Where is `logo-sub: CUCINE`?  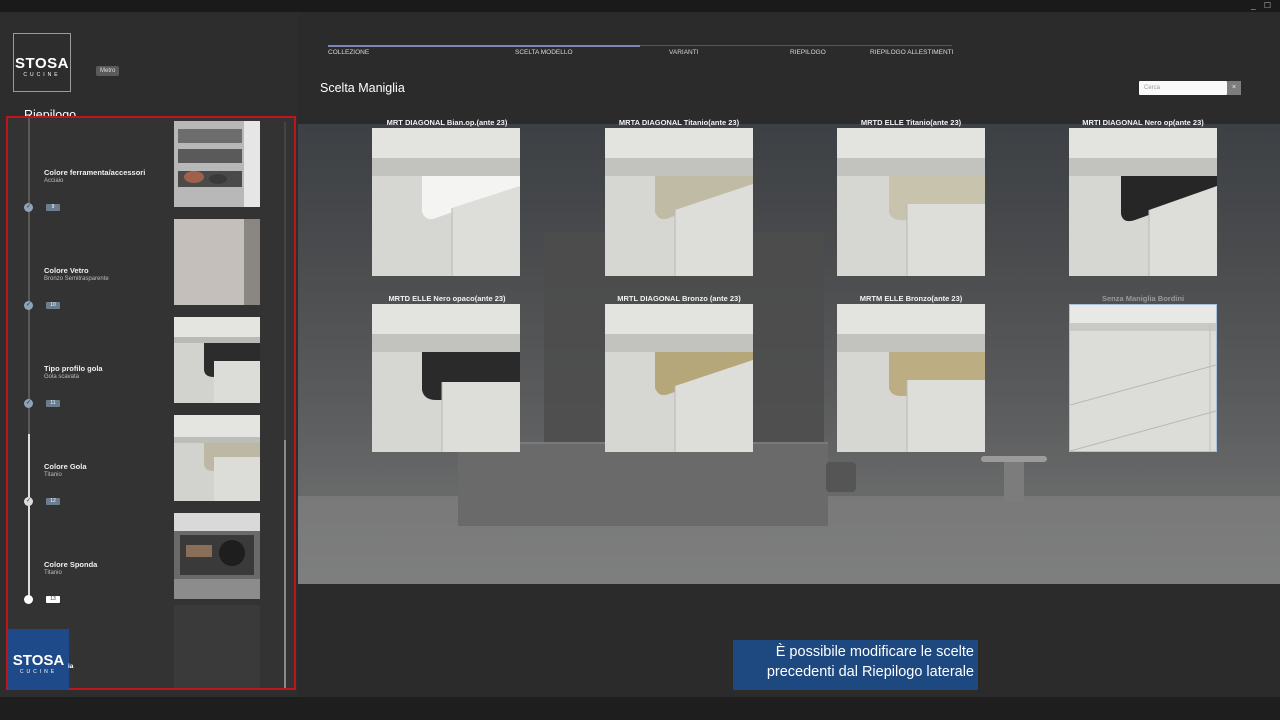 logo-sub: CUCINE is located at coordinates (42, 75).